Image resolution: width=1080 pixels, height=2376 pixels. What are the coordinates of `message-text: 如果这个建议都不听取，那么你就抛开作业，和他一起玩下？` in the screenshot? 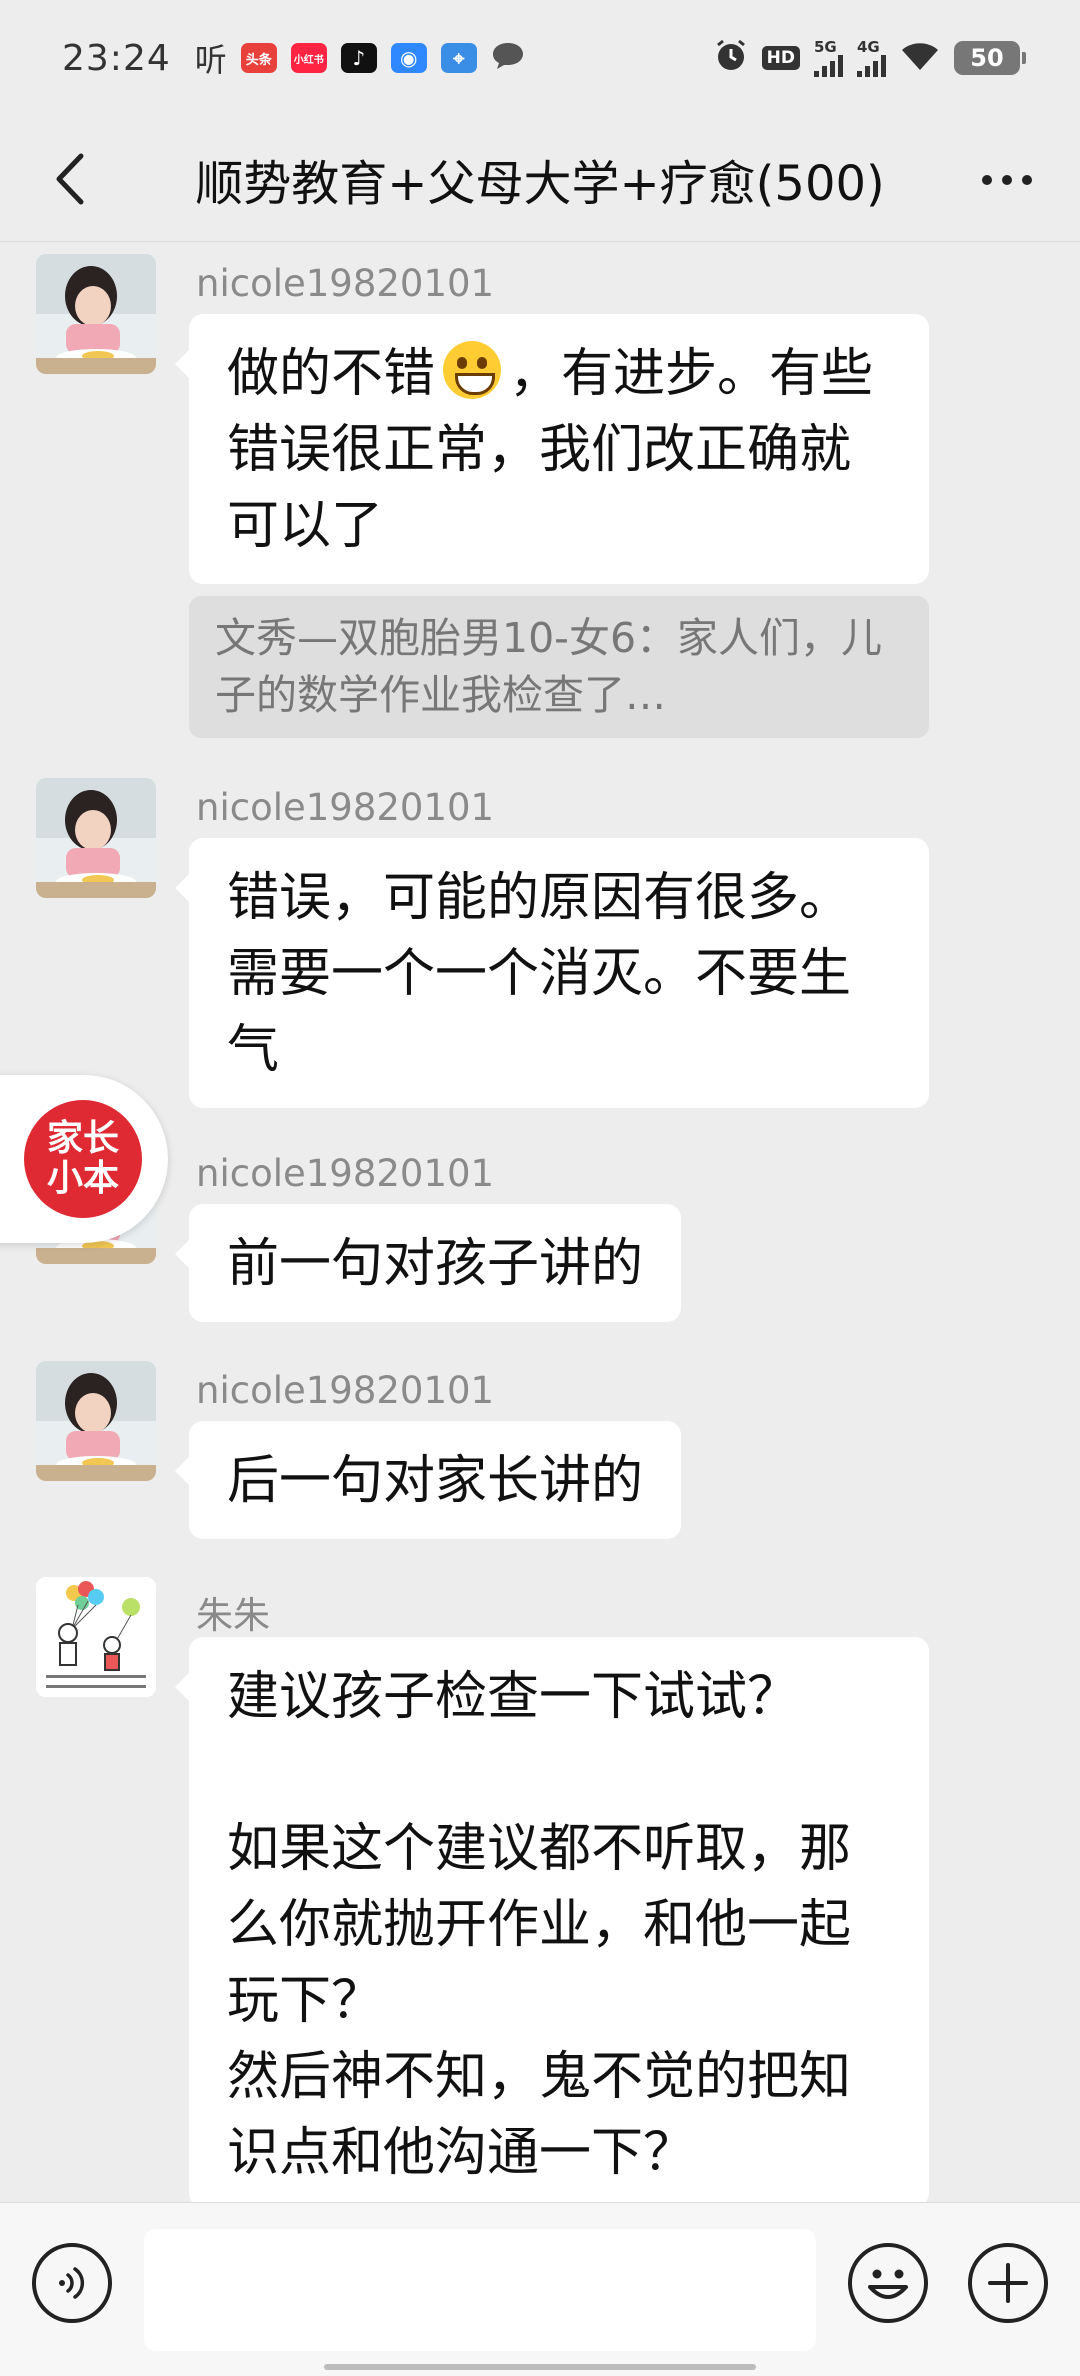 It's located at (539, 1925).